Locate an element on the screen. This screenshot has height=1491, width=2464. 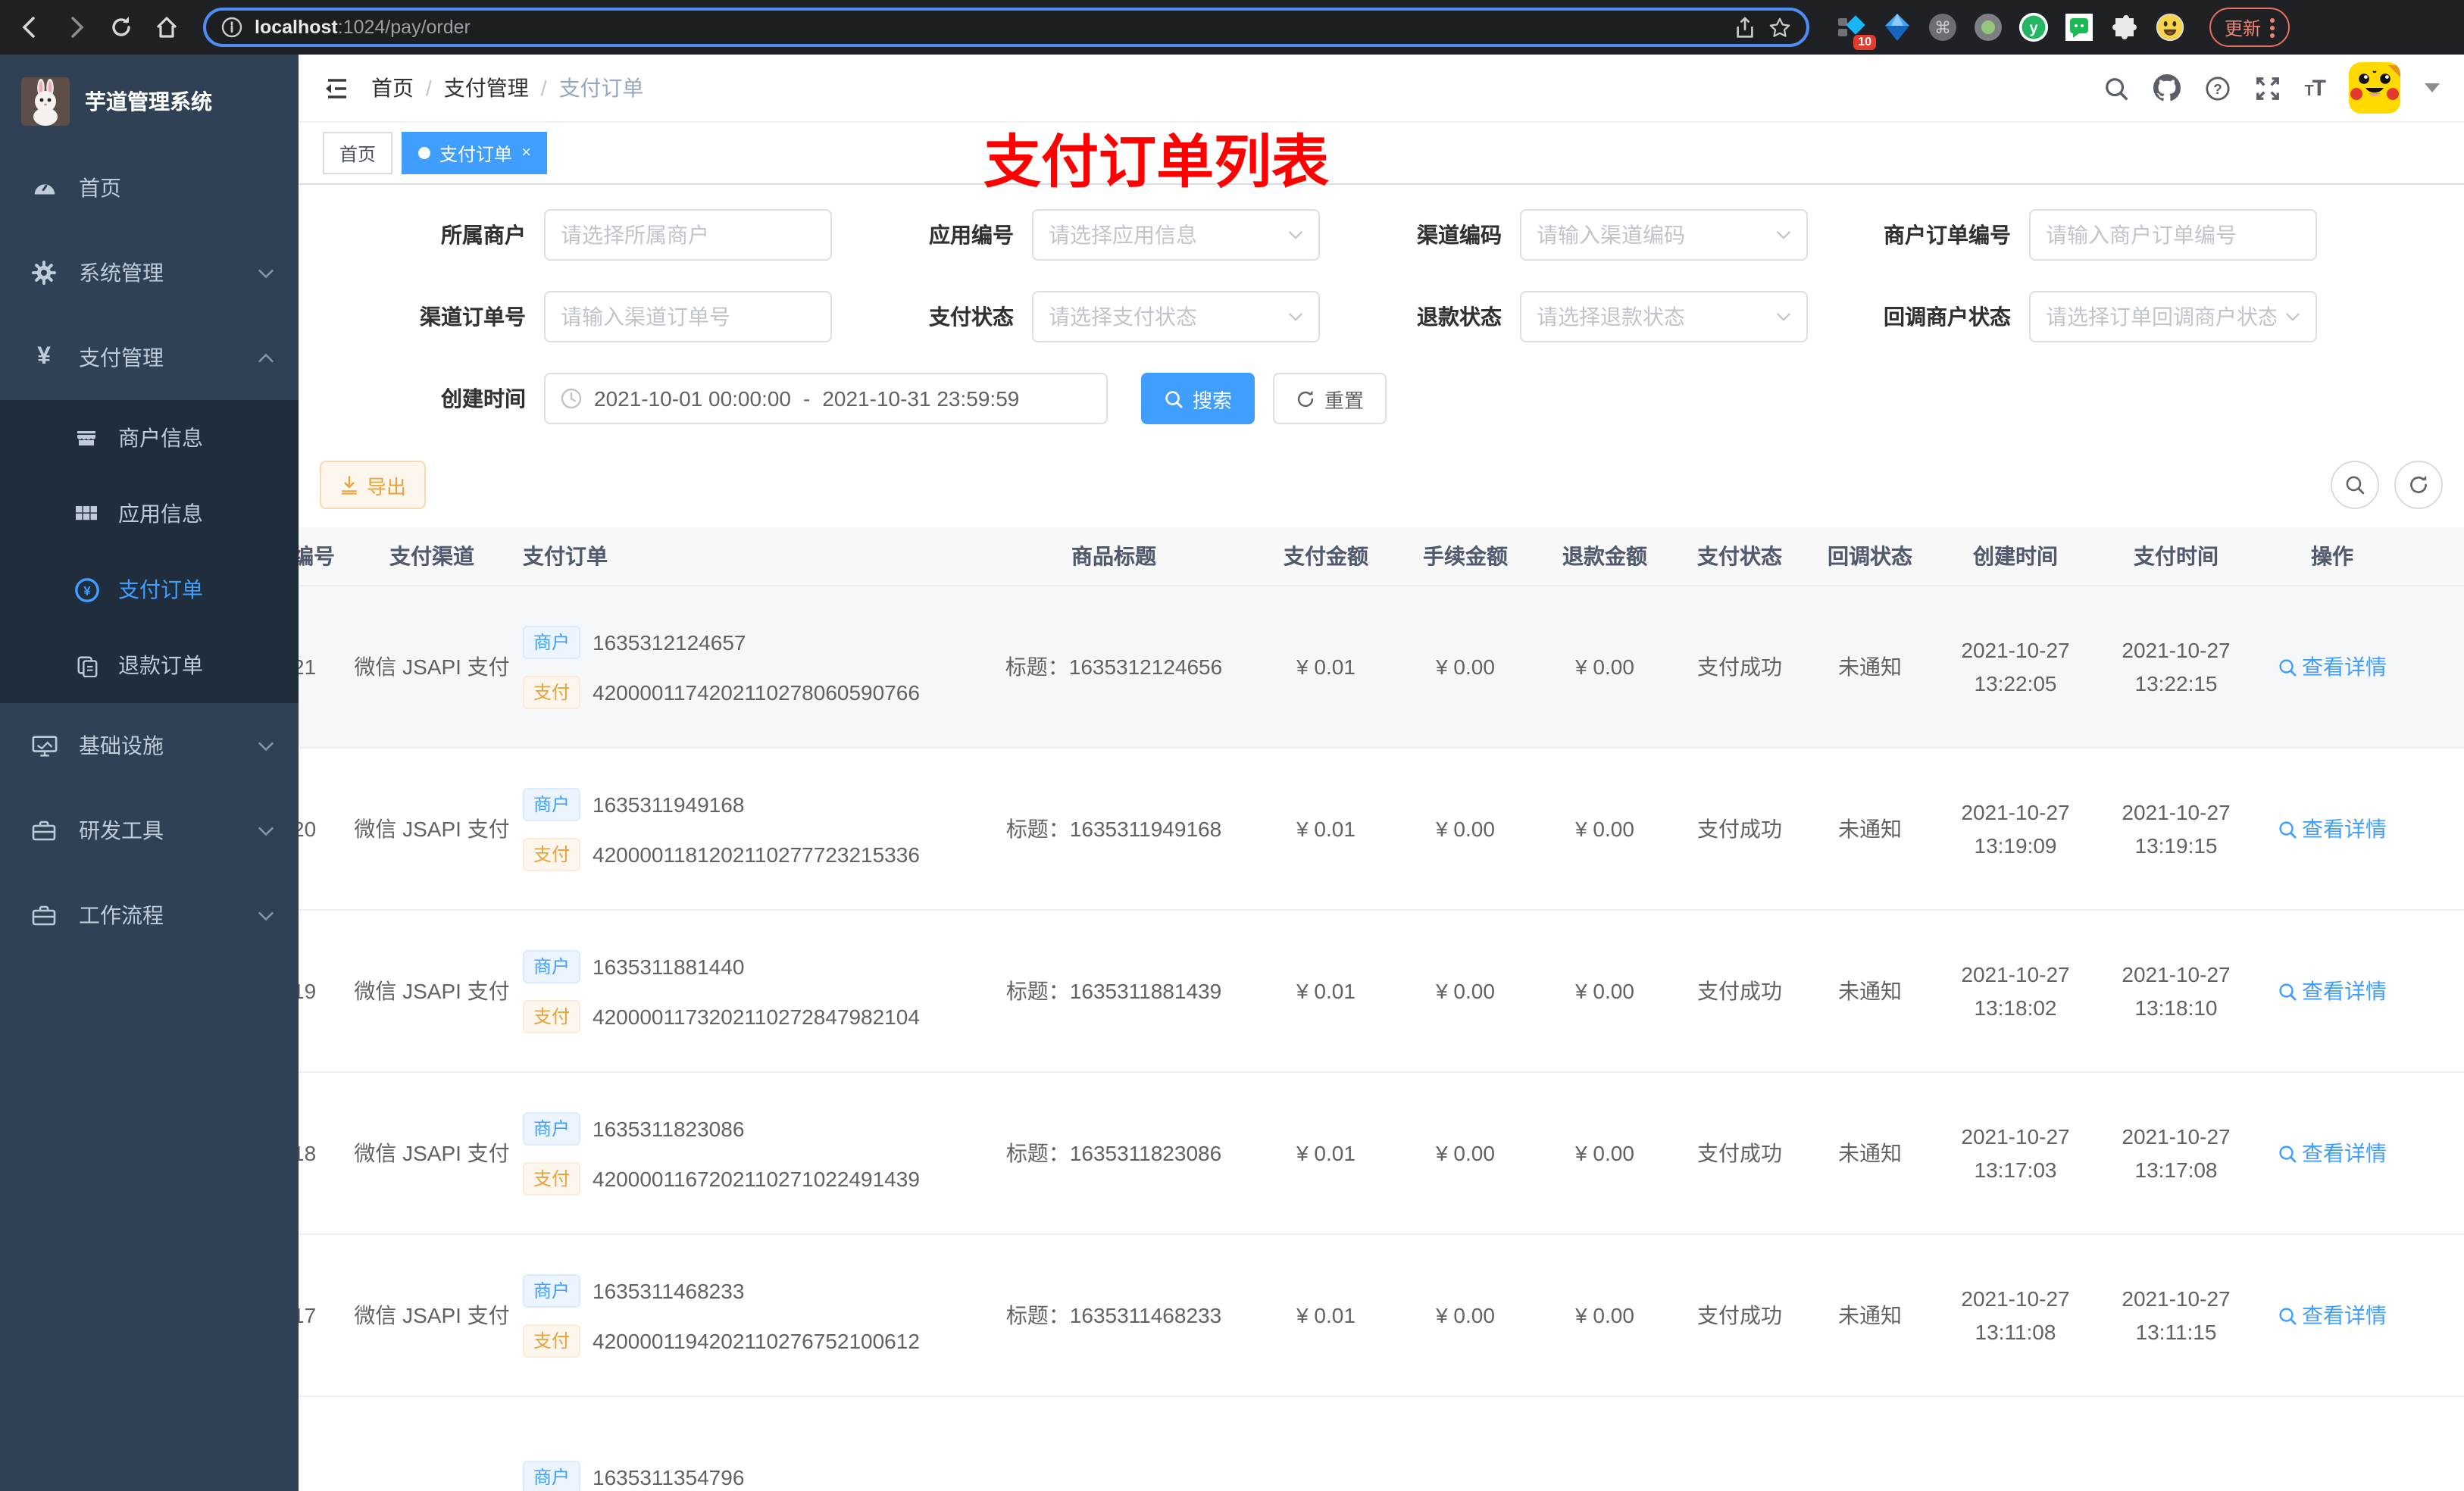
sidebar-item-refund-order: 退款订单 is located at coordinates (149, 665).